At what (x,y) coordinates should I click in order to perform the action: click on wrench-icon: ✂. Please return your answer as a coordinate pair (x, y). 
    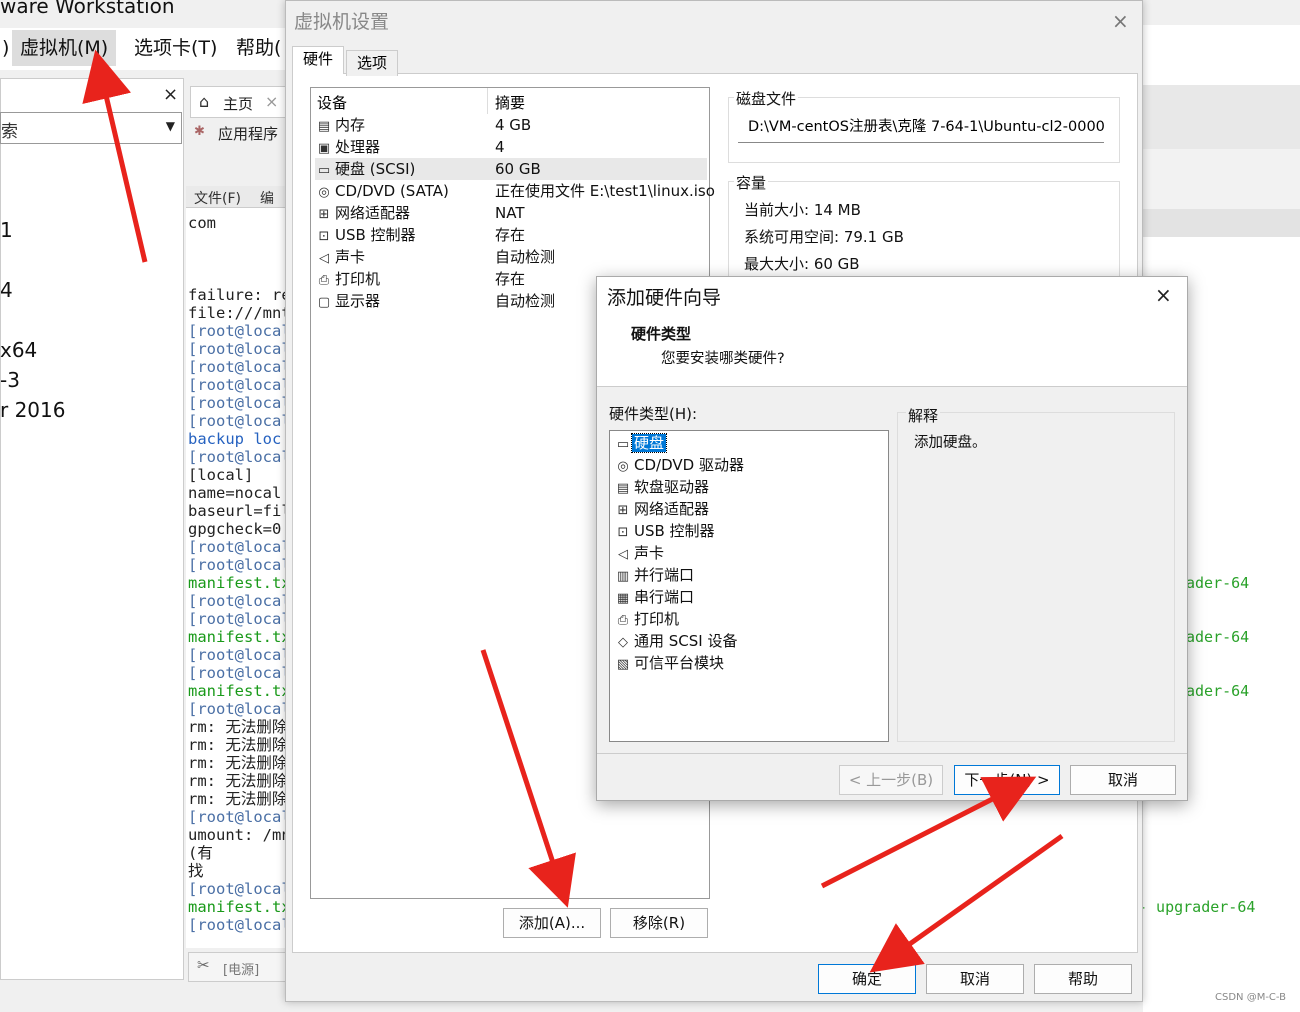
    Looking at the image, I should click on (203, 965).